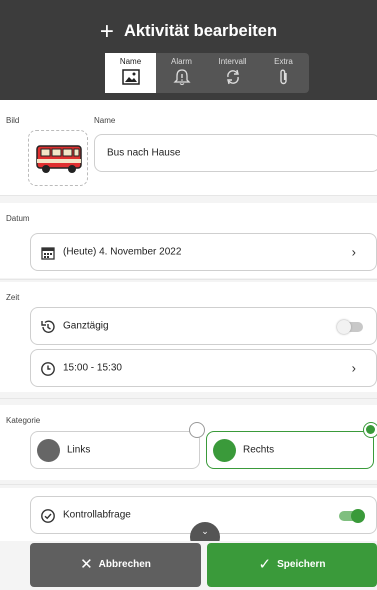  Describe the element at coordinates (197, 430) in the screenshot. I see `category-left-radio` at that location.